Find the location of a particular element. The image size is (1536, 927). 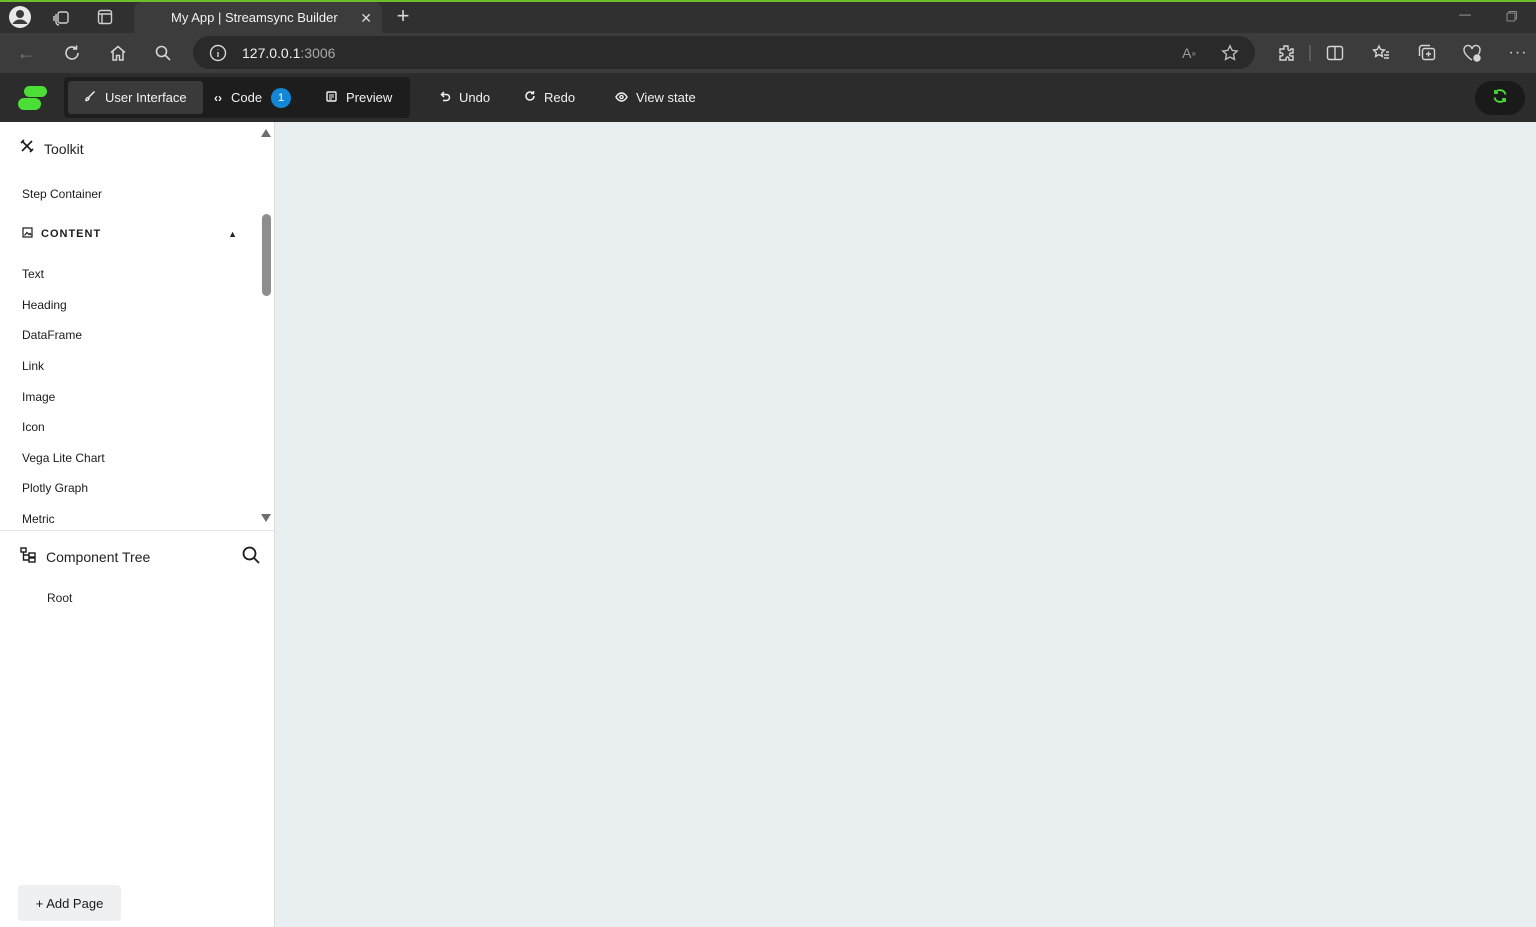

url-port: :3006 is located at coordinates (318, 53).